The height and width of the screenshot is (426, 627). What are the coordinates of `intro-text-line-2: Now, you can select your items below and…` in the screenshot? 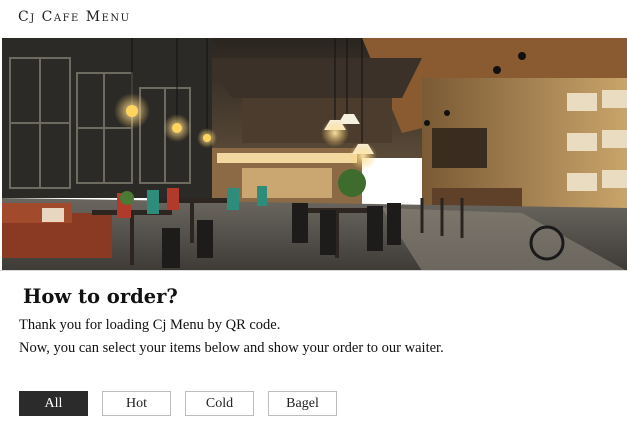 It's located at (231, 348).